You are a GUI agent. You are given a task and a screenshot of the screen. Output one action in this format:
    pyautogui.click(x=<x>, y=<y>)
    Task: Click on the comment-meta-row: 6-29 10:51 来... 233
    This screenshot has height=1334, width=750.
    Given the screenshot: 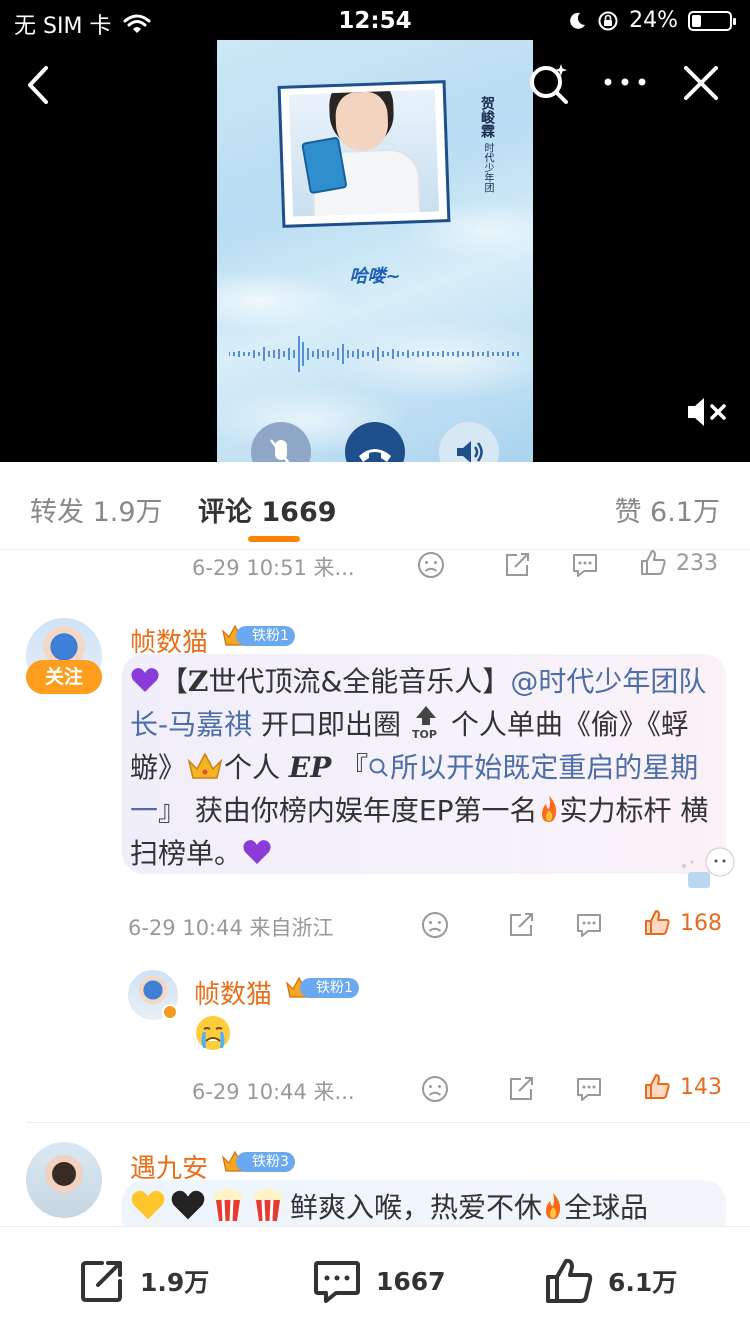 What is the action you would take?
    pyautogui.click(x=462, y=566)
    